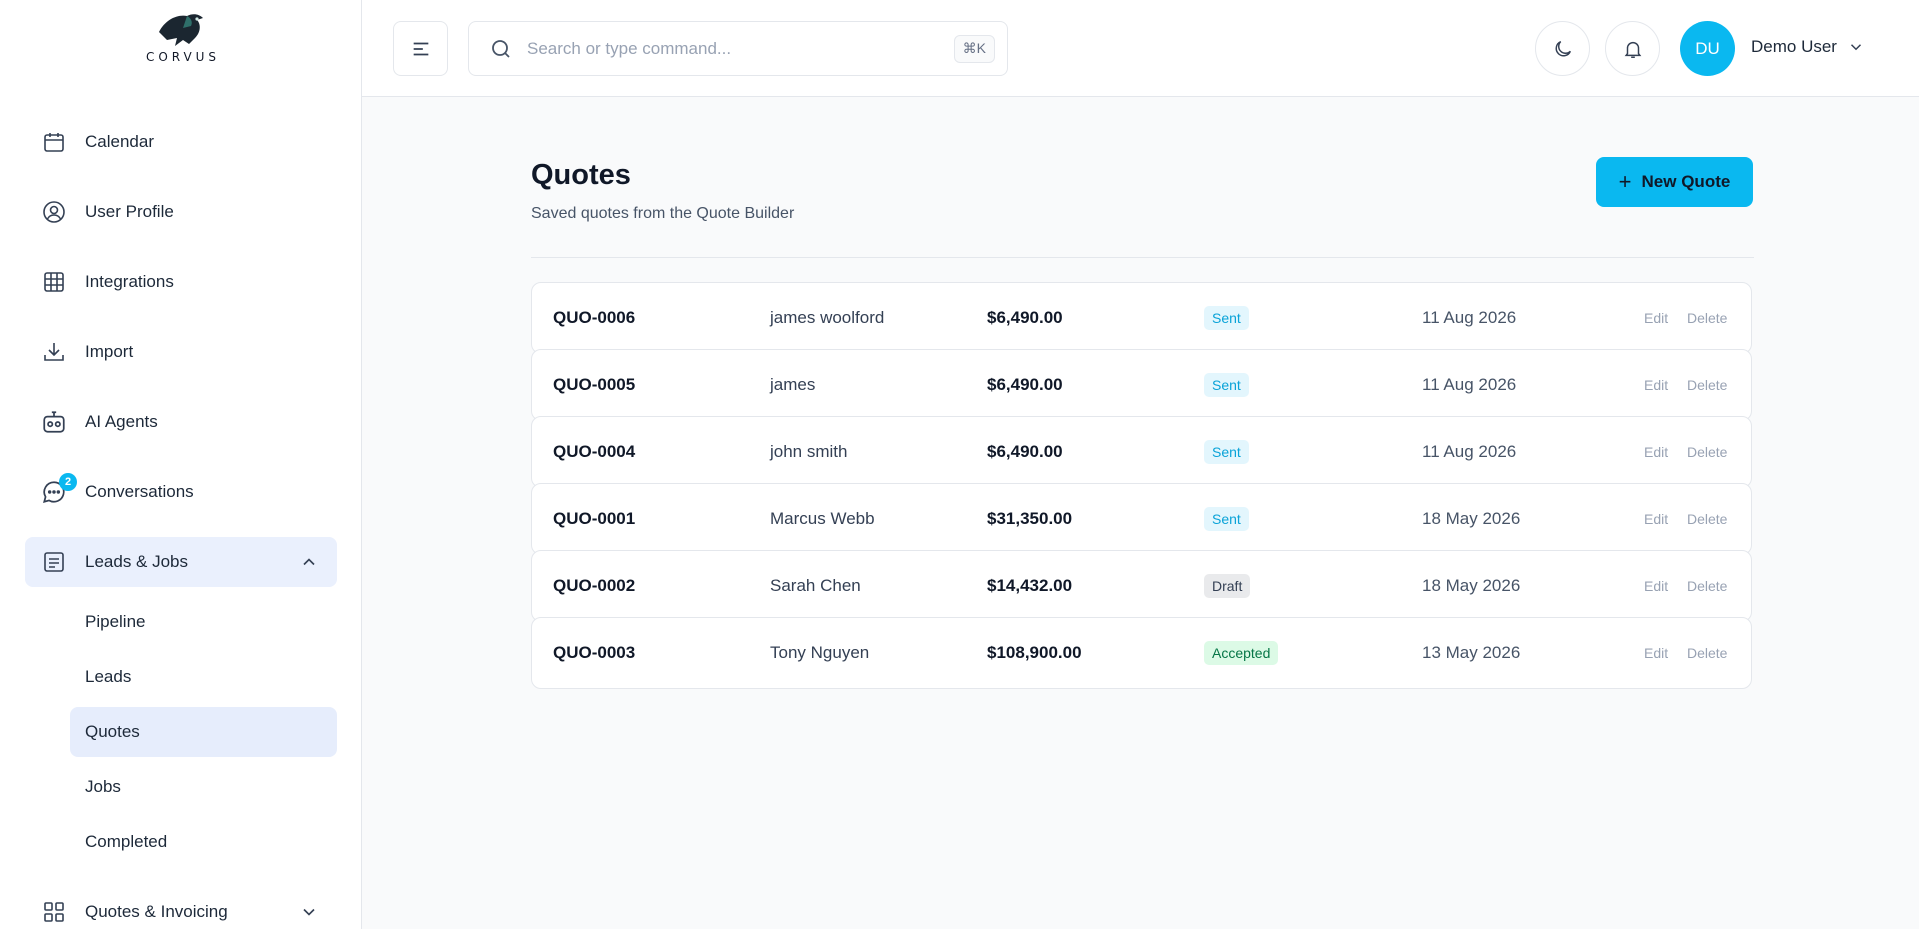 This screenshot has width=1919, height=929. What do you see at coordinates (594, 518) in the screenshot?
I see `quote-id: QUO-0001` at bounding box center [594, 518].